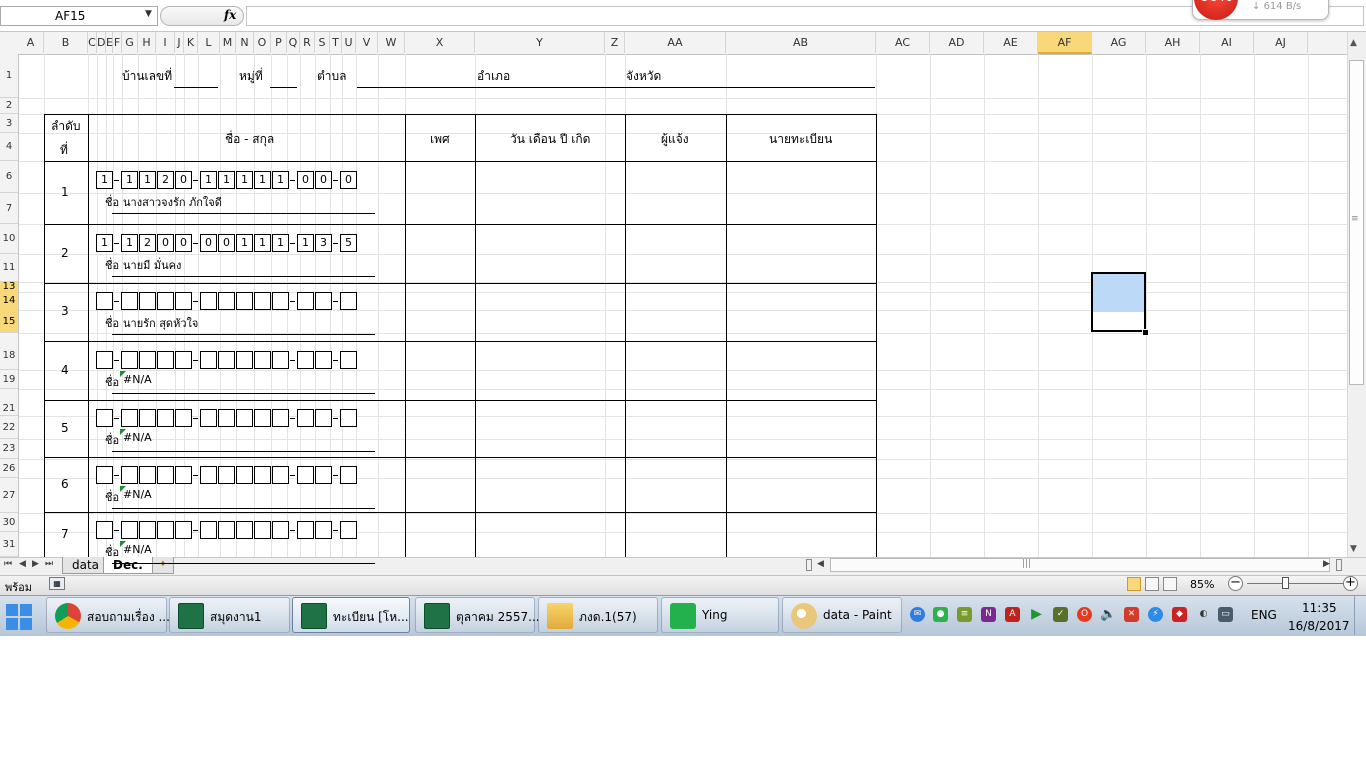  Describe the element at coordinates (9, 106) in the screenshot. I see `row-header-2: 2` at that location.